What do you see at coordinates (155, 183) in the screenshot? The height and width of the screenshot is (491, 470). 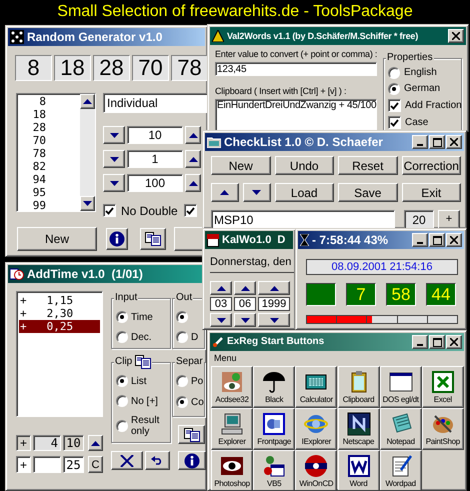 I see `number-field: 100` at bounding box center [155, 183].